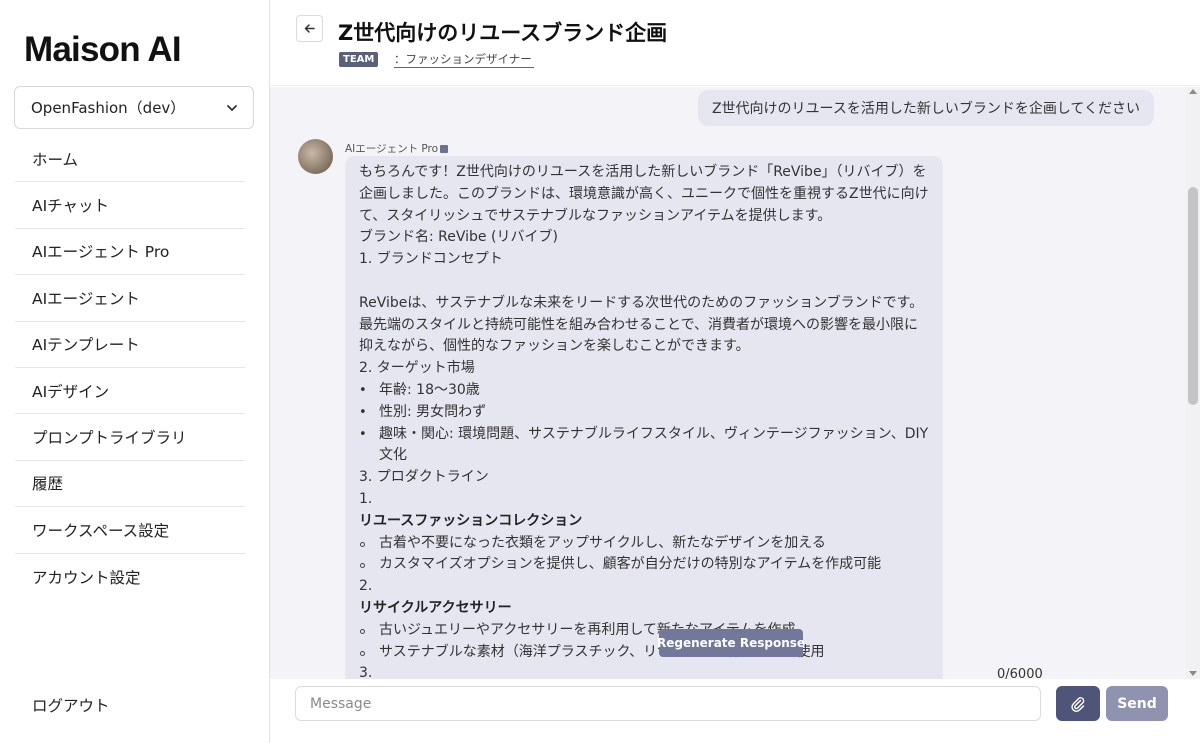 This screenshot has width=1200, height=743. What do you see at coordinates (925, 108) in the screenshot?
I see `user-message: Z世代向けのリユースを活用した新しいブランドを企画してください` at bounding box center [925, 108].